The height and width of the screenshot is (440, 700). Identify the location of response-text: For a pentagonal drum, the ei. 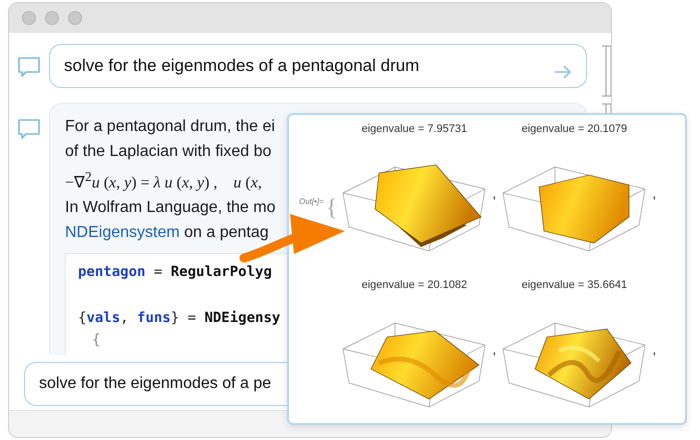
(170, 127).